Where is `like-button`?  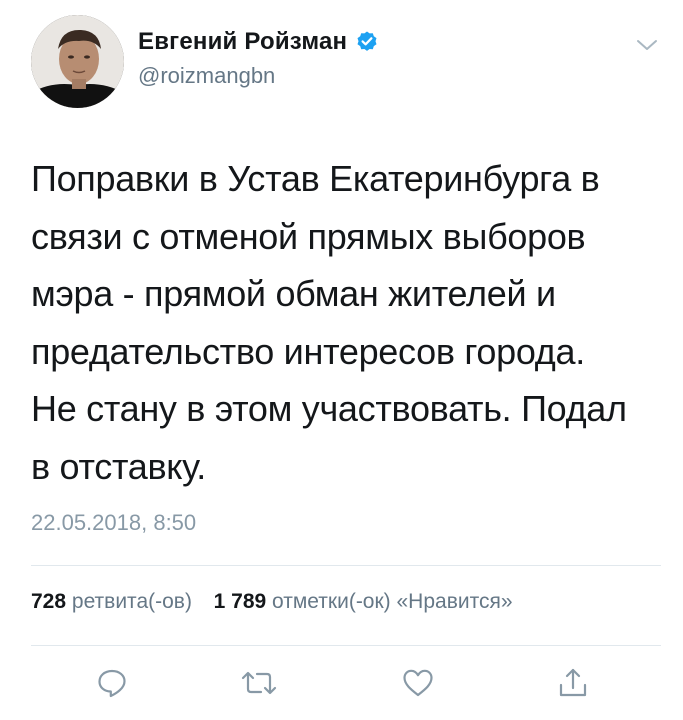
like-button is located at coordinates (418, 685).